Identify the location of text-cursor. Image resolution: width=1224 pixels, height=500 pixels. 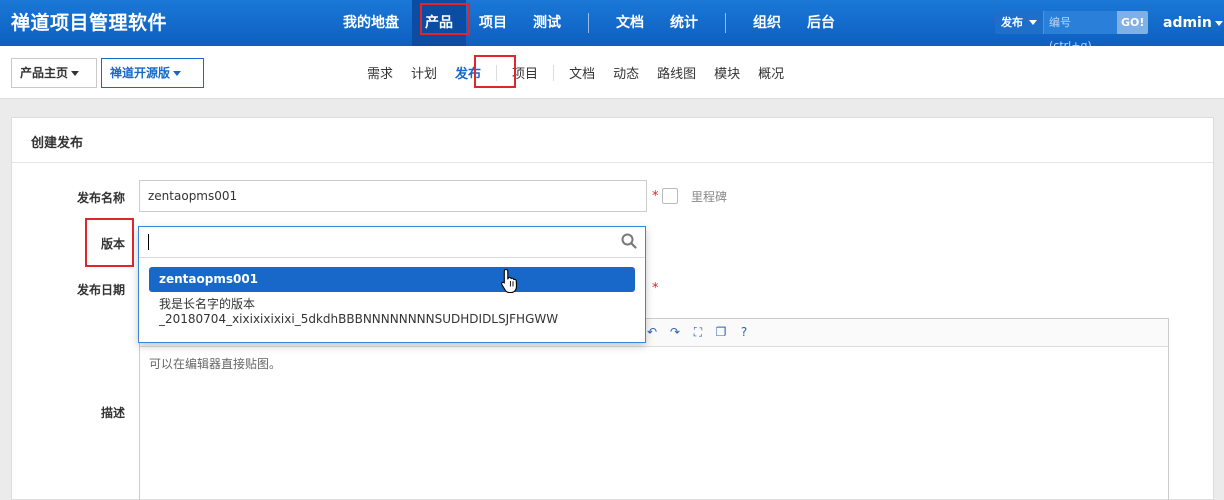
(148, 242).